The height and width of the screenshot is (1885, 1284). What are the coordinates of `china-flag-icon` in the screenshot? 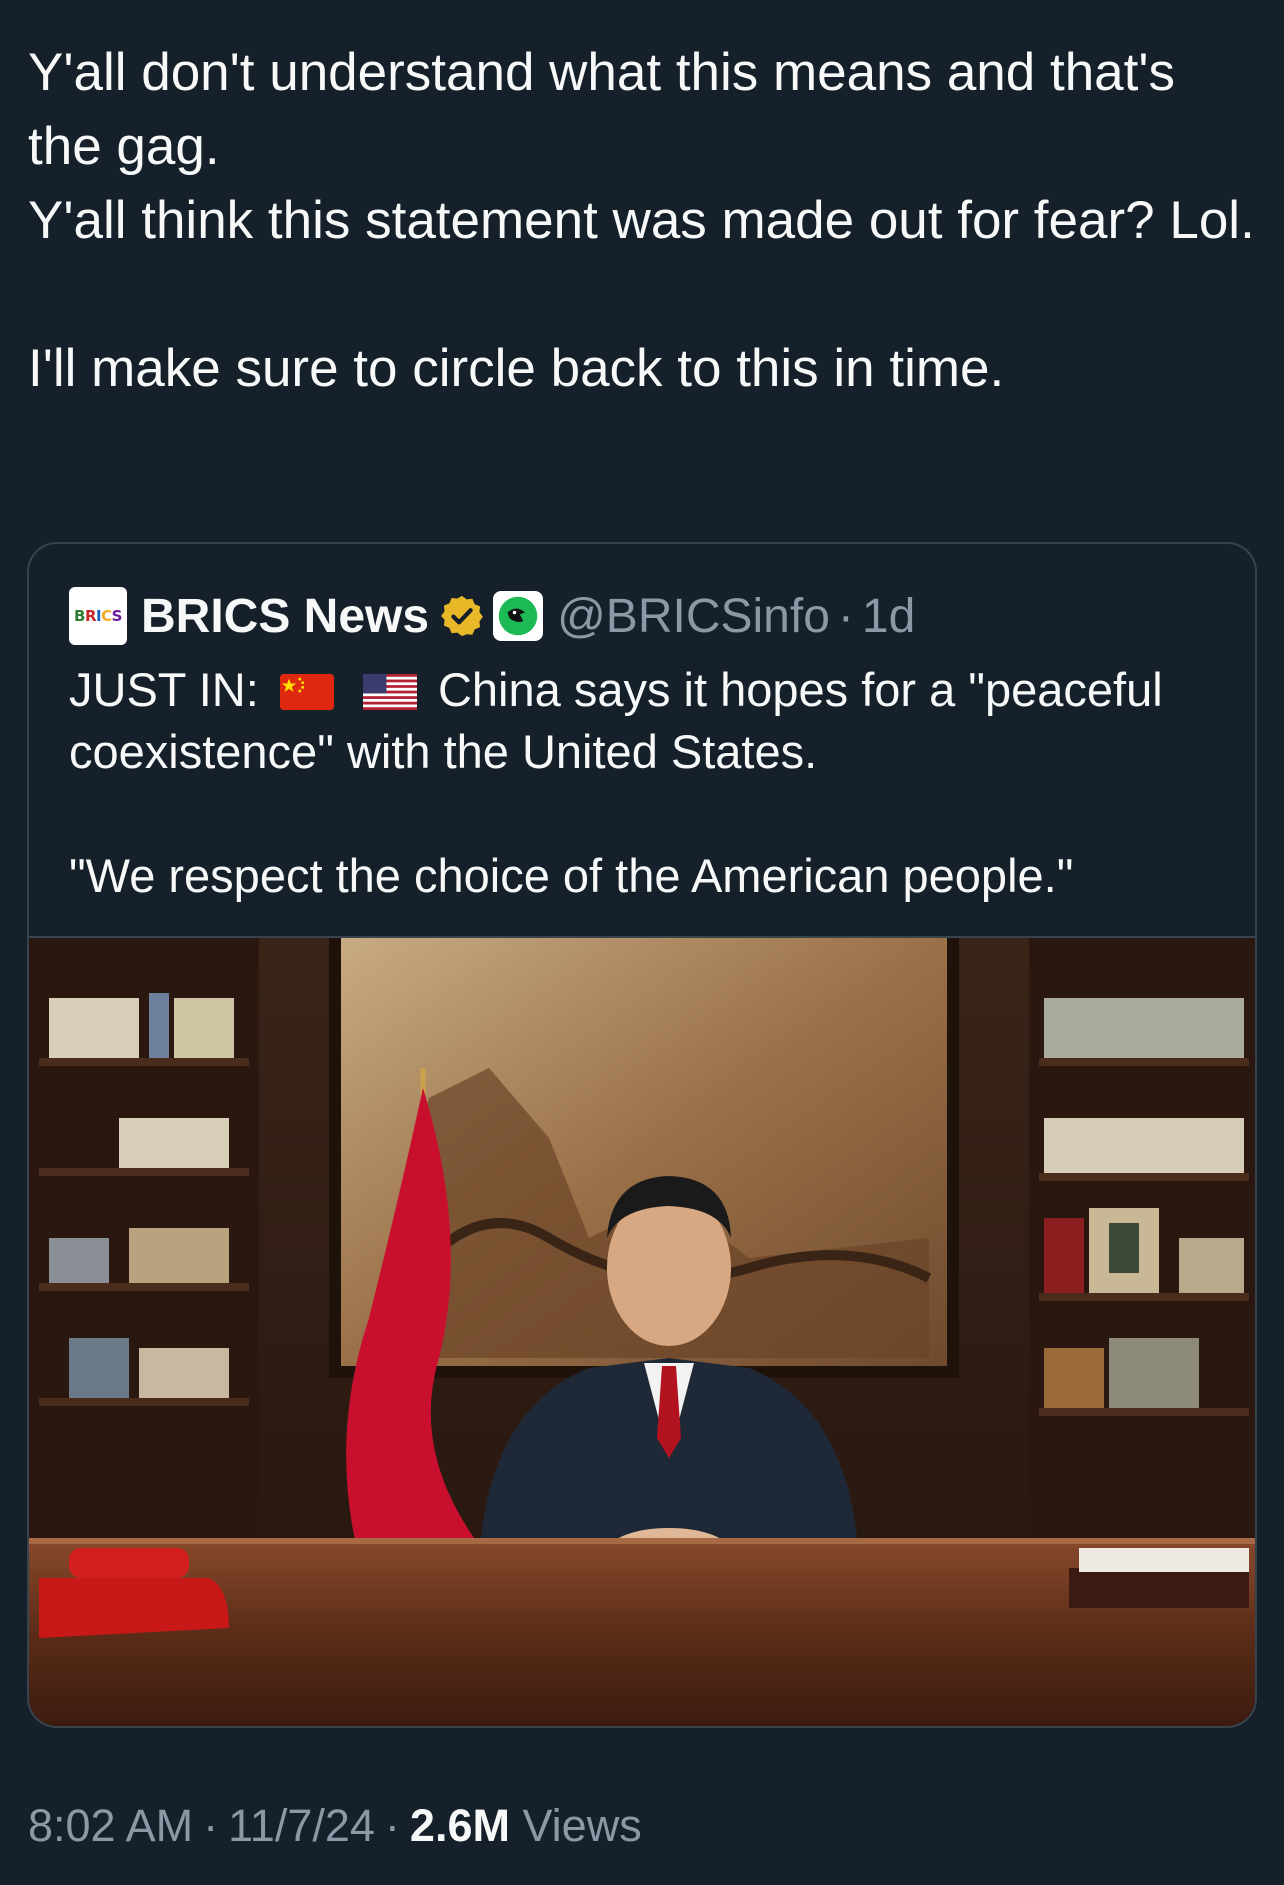 It's located at (306, 686).